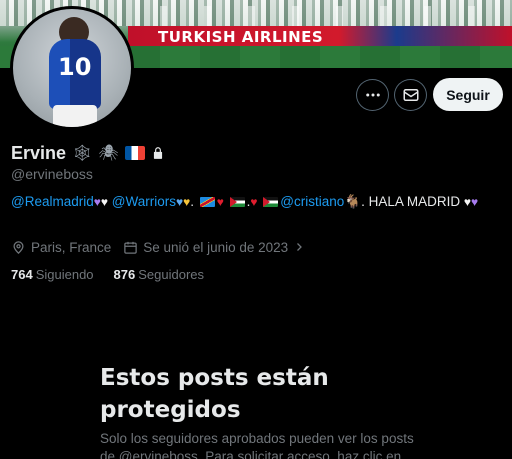  What do you see at coordinates (131, 247) in the screenshot?
I see `calendar-icon` at bounding box center [131, 247].